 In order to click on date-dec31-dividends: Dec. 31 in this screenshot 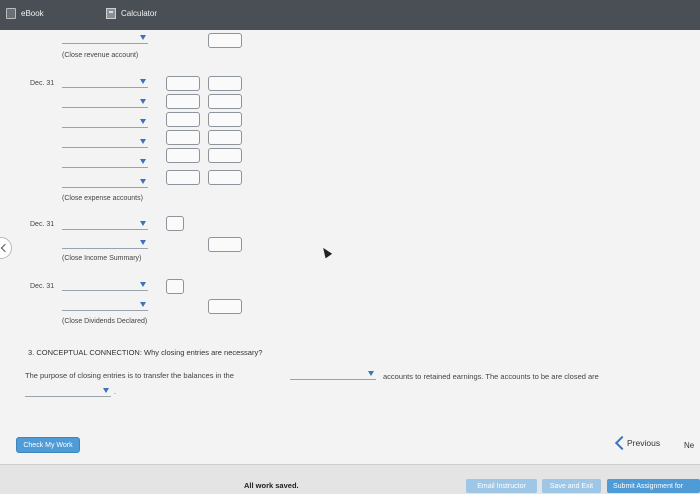, I will do `click(42, 286)`.